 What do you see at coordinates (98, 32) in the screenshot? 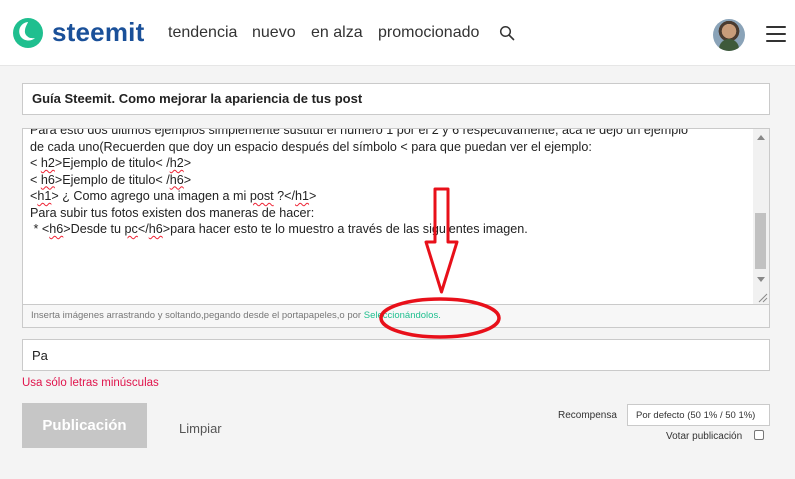
I see `brand-name: steemit` at bounding box center [98, 32].